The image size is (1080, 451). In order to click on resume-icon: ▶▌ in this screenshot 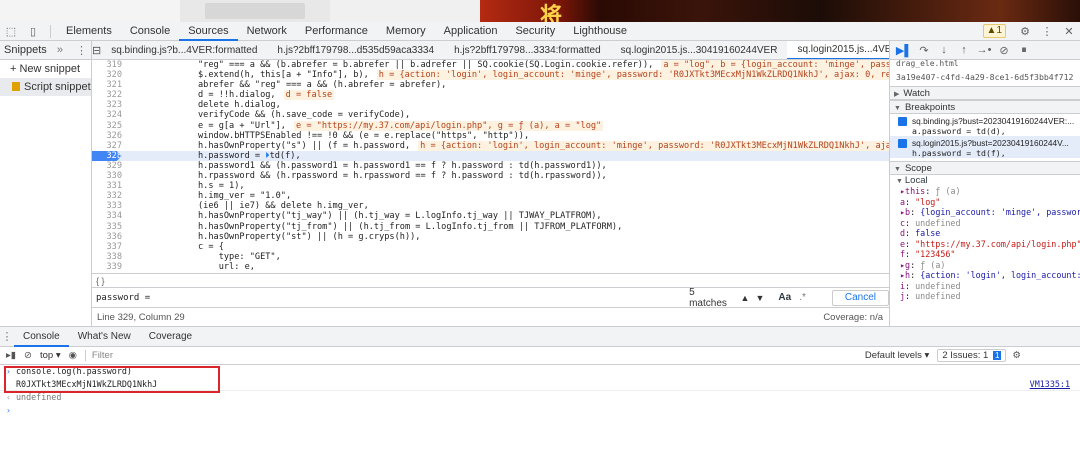, I will do `click(904, 50)`.